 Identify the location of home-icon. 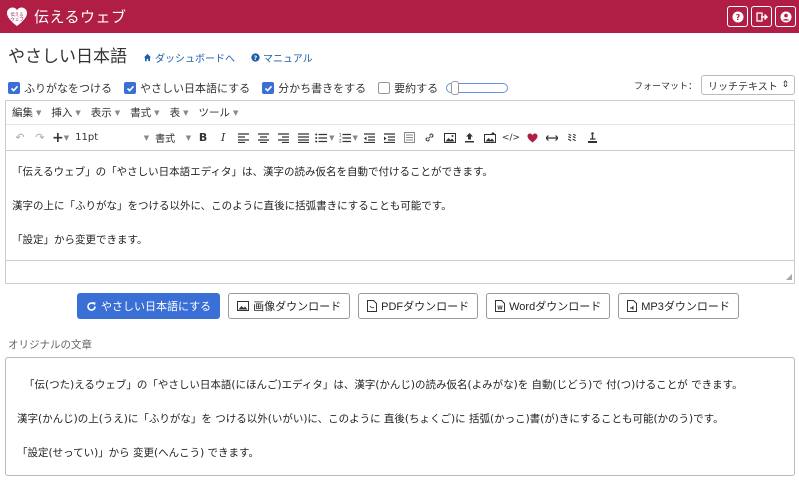
(147, 57).